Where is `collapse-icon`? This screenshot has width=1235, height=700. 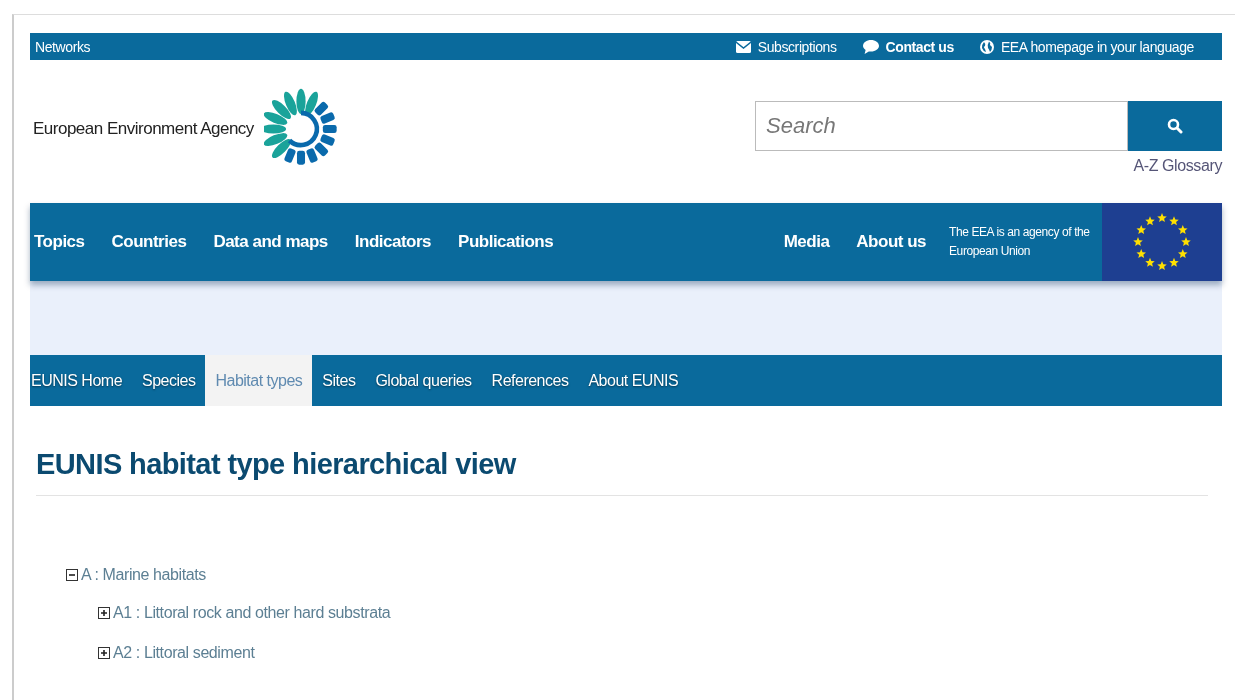 collapse-icon is located at coordinates (72, 575).